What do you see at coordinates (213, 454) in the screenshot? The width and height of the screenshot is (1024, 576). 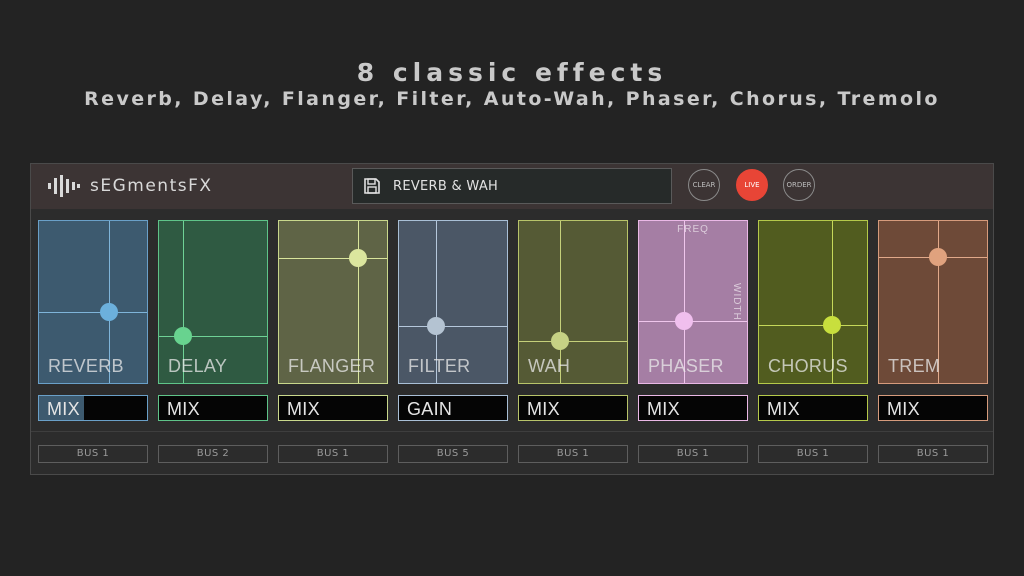 I see `bus-select-delay: BUS 2` at bounding box center [213, 454].